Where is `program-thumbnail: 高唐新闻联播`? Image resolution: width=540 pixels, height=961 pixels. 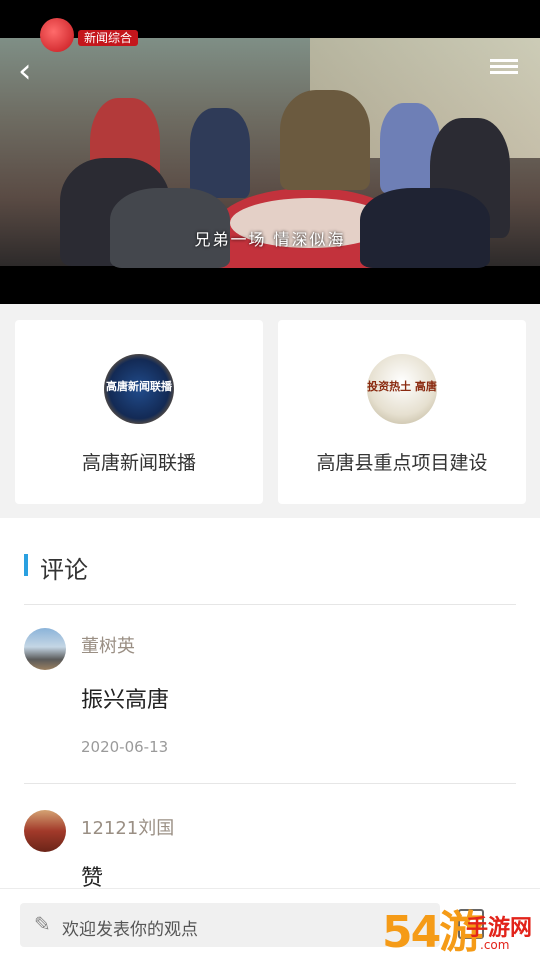 program-thumbnail: 高唐新闻联播 is located at coordinates (139, 389).